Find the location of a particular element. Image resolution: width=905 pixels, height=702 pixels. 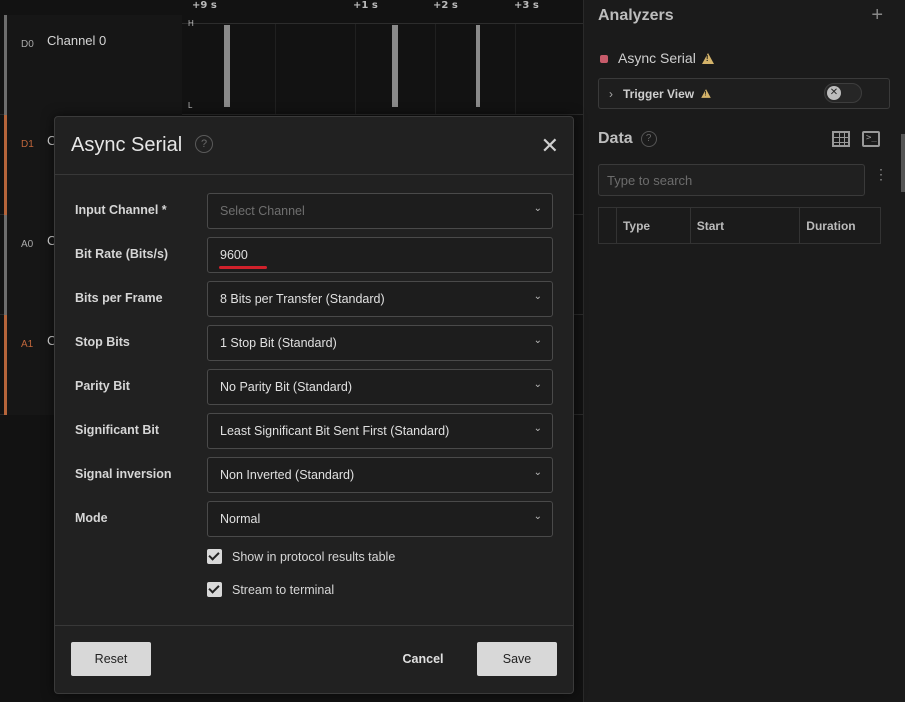

terminal-icon: >_ is located at coordinates (871, 139).